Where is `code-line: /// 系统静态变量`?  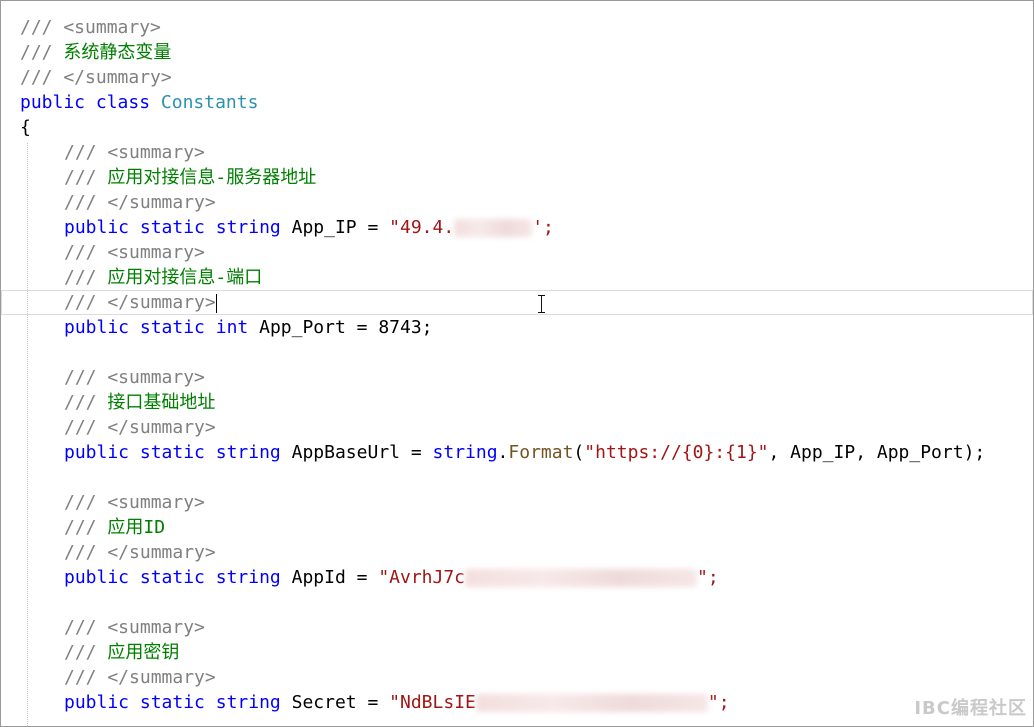
code-line: /// 系统静态变量 is located at coordinates (517, 52).